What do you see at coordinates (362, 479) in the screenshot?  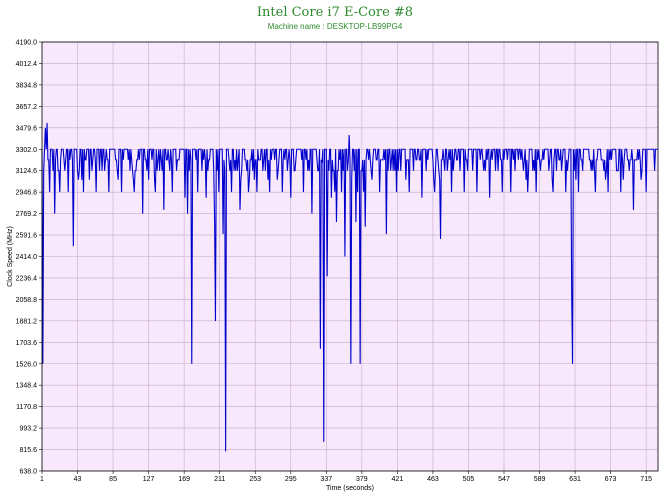 I see `x-tick-label: 379` at bounding box center [362, 479].